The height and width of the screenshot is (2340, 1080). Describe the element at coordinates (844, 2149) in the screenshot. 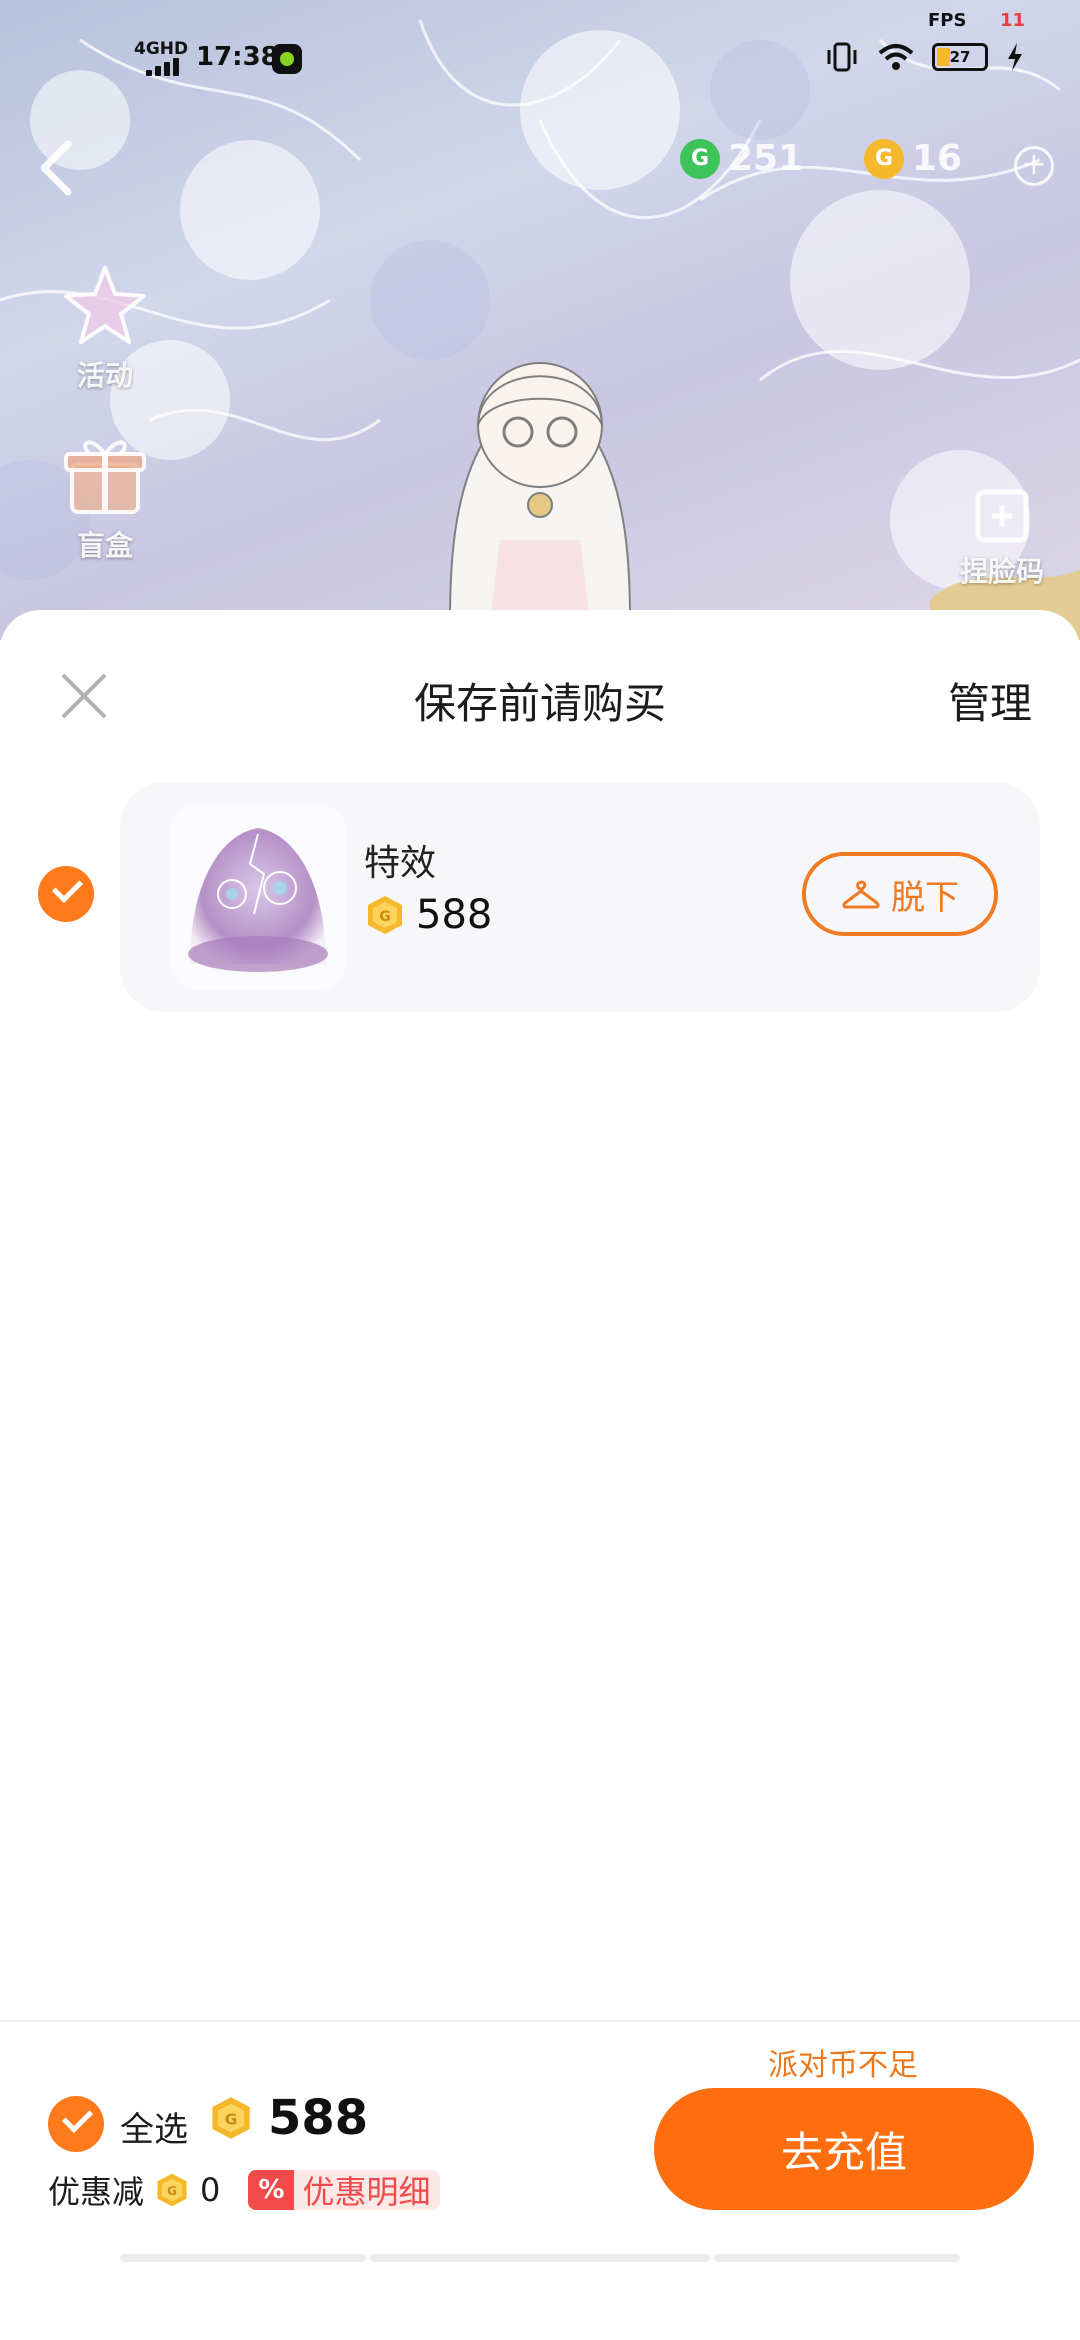

I see `recharge-button: 去充值` at that location.